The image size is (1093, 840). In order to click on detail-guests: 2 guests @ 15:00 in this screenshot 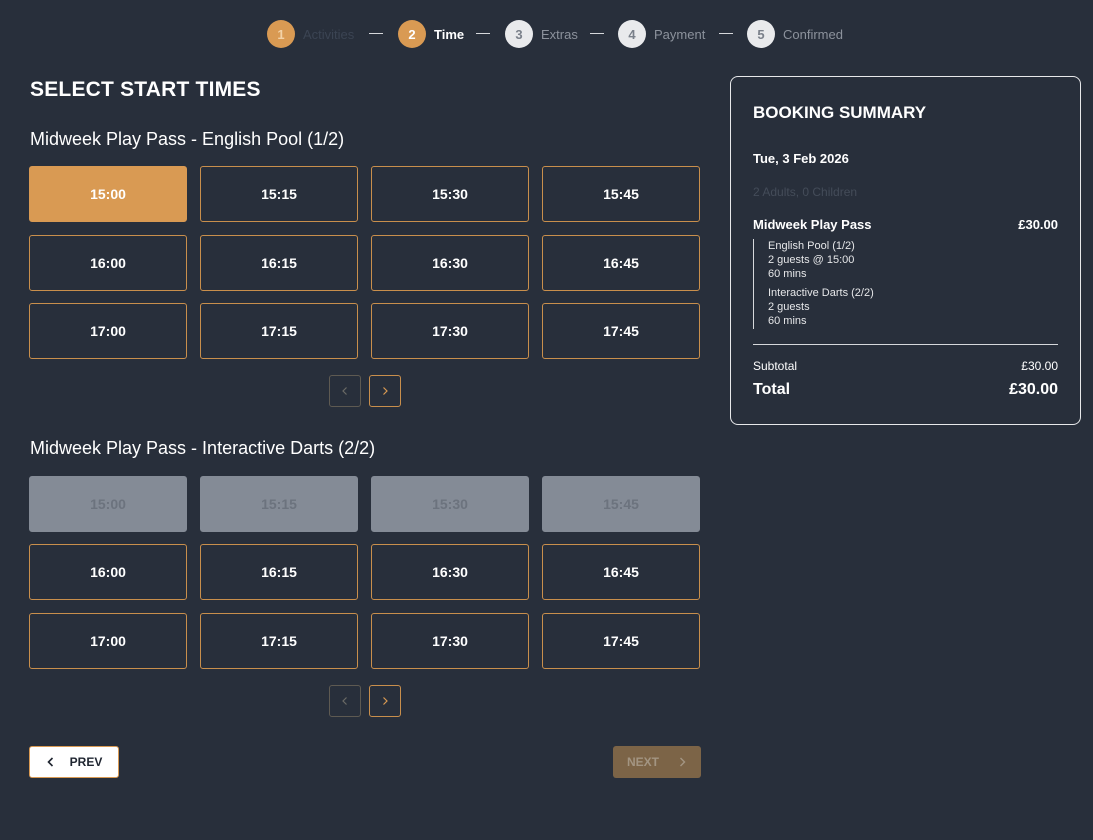, I will do `click(811, 260)`.